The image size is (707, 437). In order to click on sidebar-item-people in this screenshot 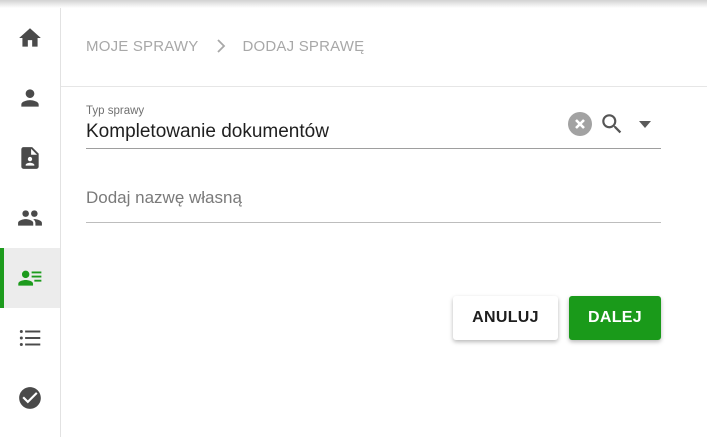, I will do `click(30, 218)`.